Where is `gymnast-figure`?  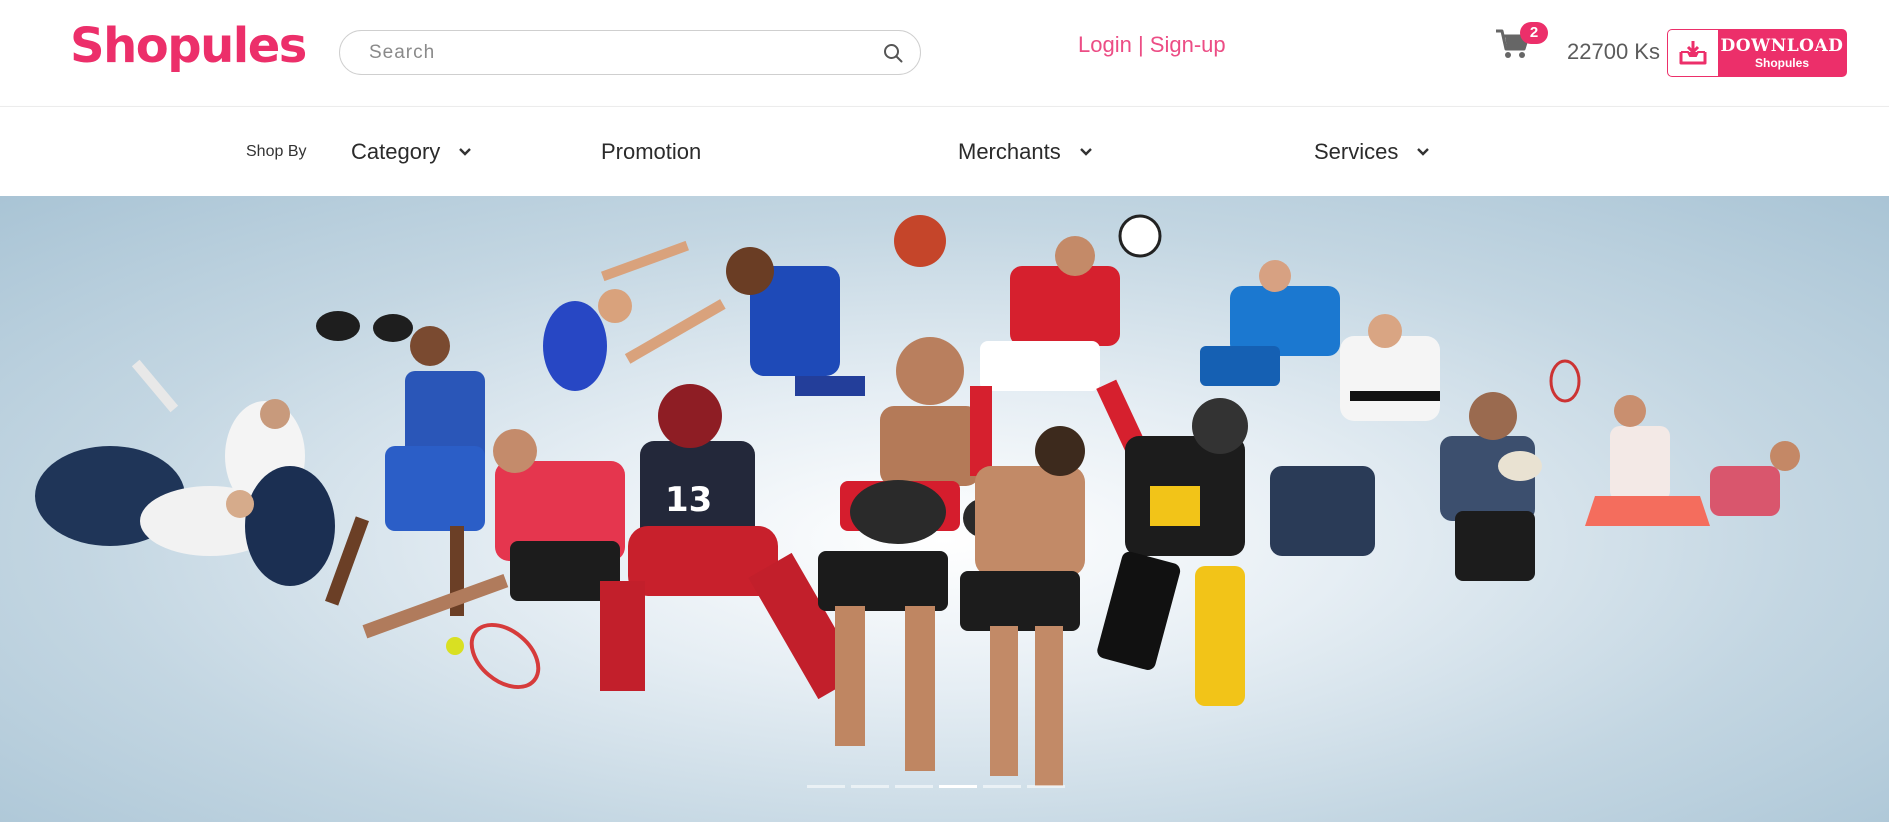
gymnast-figure is located at coordinates (634, 315).